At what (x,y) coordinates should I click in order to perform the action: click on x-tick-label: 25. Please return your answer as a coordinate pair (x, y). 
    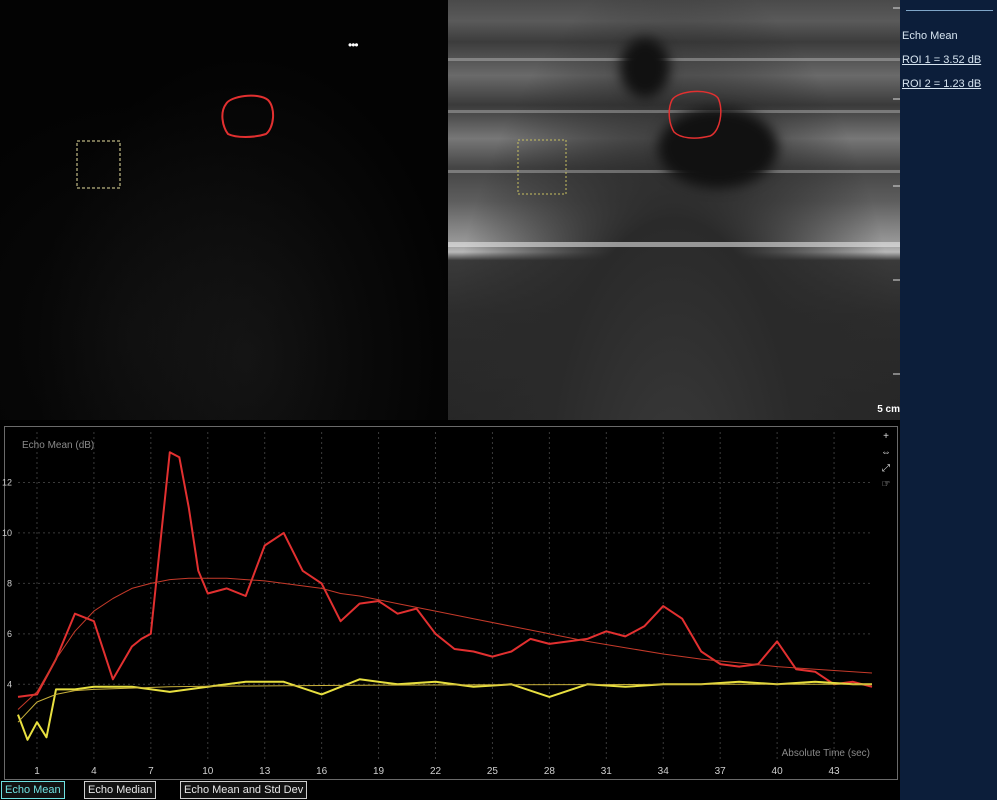
    Looking at the image, I should click on (493, 771).